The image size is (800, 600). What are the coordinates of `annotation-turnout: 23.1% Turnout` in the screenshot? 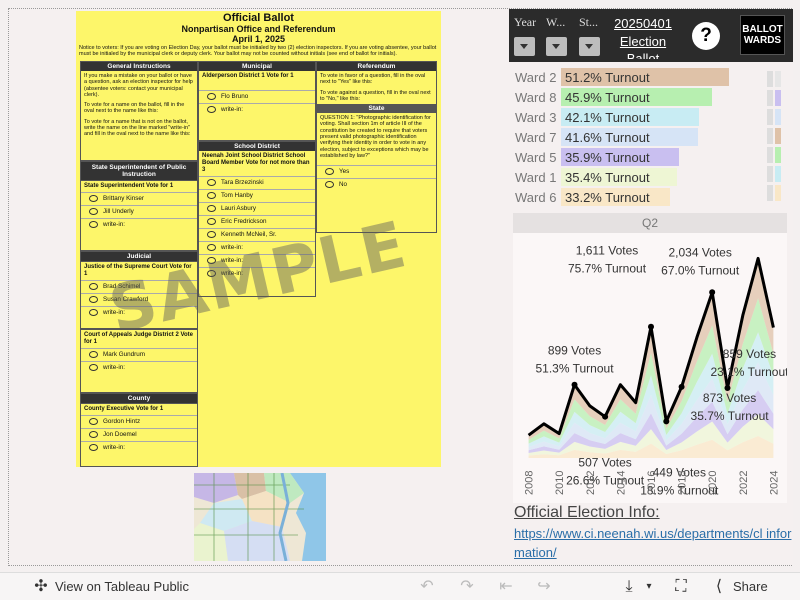 It's located at (748, 372).